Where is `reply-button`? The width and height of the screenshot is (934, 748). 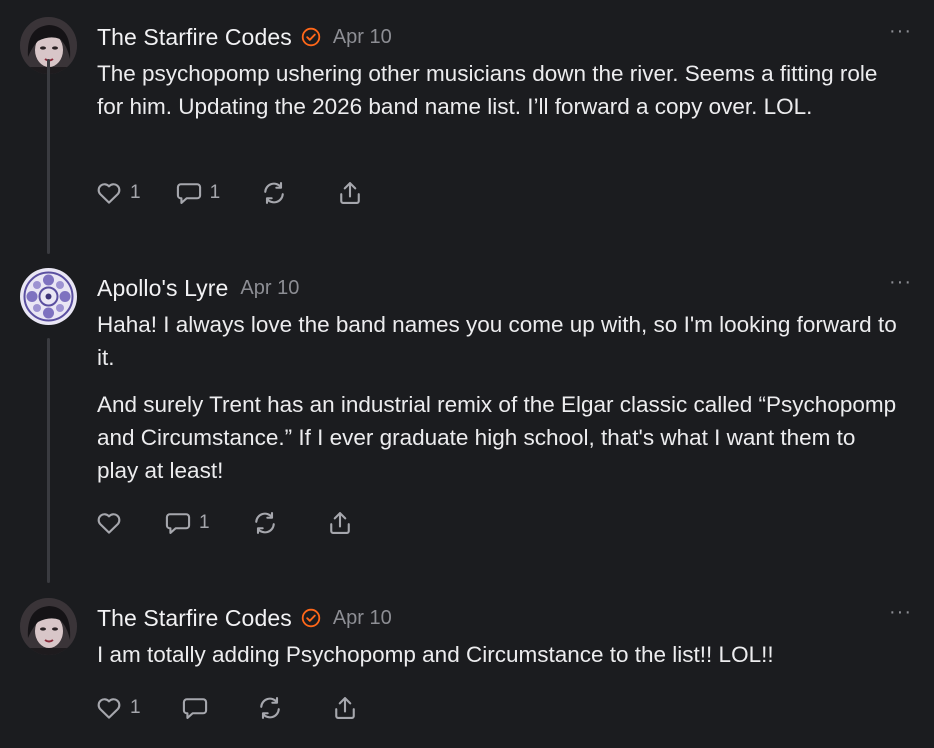 reply-button is located at coordinates (195, 708).